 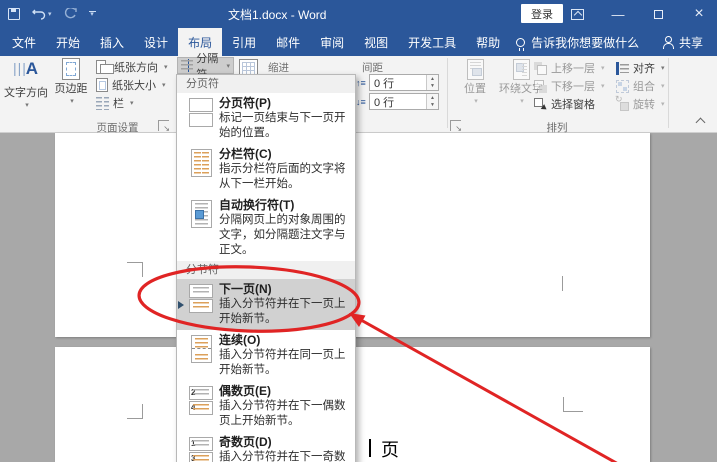 I want to click on odd-page-break-icon: 1 3, so click(x=201, y=448).